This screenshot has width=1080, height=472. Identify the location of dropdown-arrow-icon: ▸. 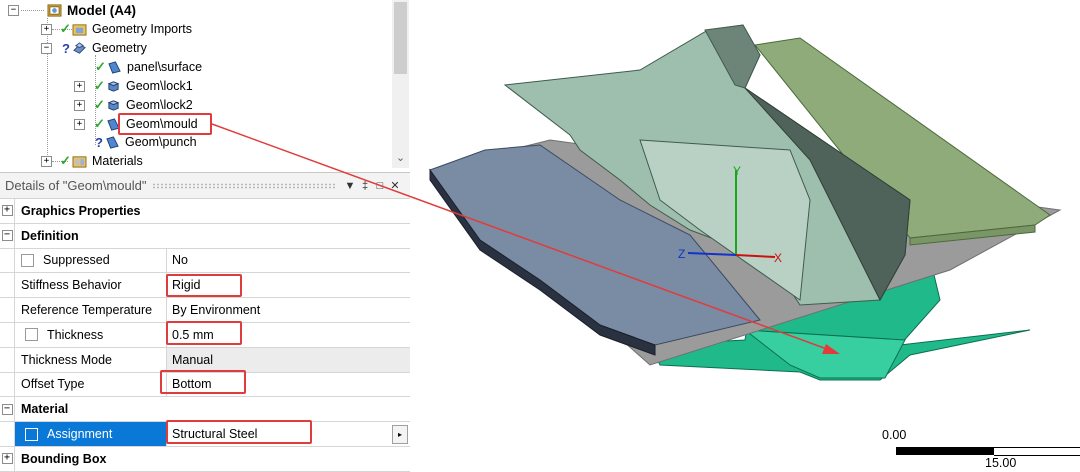
(400, 435).